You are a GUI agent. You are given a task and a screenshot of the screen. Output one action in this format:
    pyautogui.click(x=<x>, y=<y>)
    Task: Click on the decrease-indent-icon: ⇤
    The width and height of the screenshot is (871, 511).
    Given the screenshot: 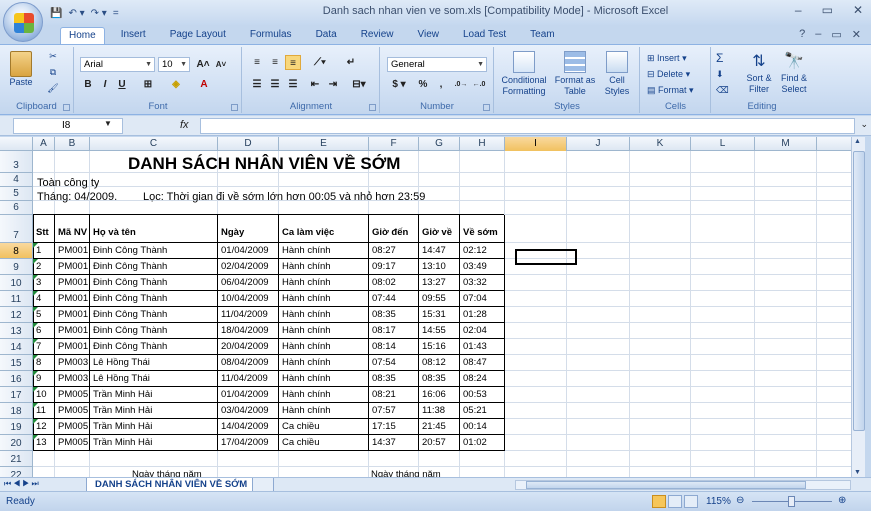 What is the action you would take?
    pyautogui.click(x=315, y=84)
    